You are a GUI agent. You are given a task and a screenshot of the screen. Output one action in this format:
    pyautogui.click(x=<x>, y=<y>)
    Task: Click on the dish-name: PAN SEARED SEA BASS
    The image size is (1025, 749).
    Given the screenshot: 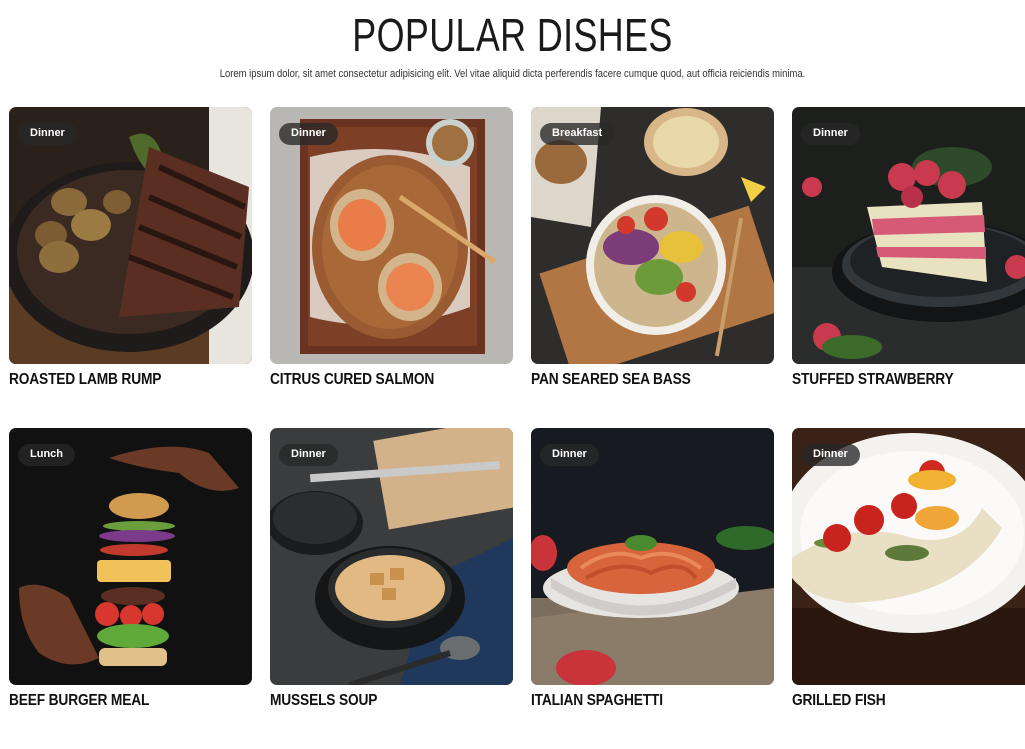 What is the action you would take?
    pyautogui.click(x=635, y=380)
    